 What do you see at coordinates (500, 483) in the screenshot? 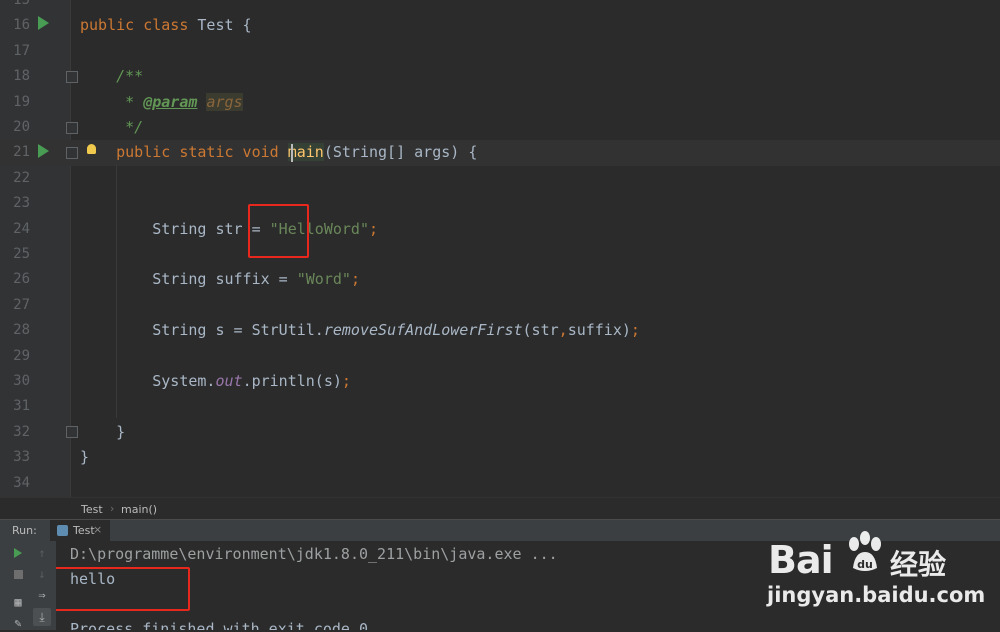
I see `code-line: 34` at bounding box center [500, 483].